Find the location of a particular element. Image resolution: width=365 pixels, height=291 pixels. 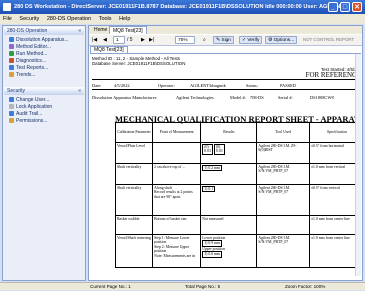

menu-help: Help is located at coordinates (124, 19).